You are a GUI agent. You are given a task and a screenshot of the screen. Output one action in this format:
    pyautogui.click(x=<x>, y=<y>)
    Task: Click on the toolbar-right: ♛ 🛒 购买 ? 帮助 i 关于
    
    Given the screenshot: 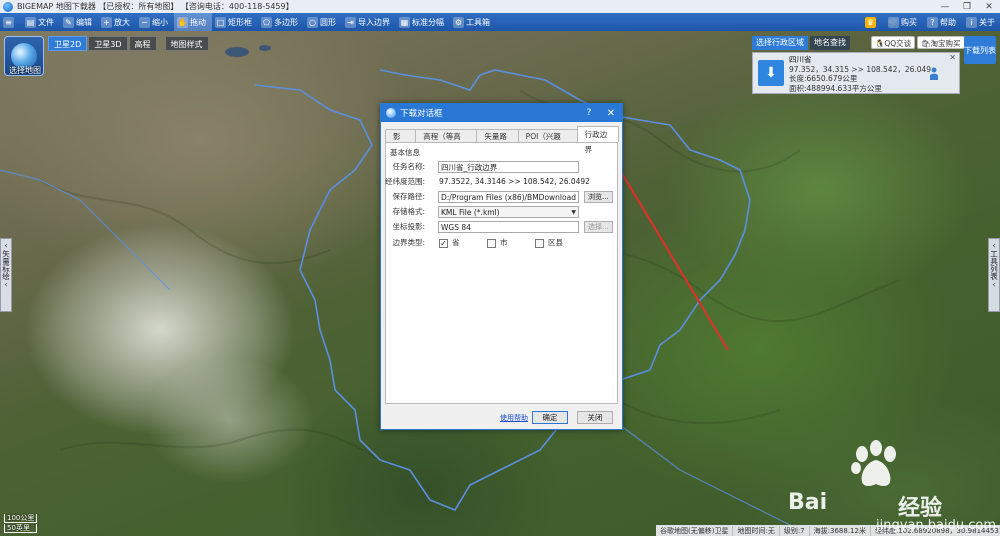 What is the action you would take?
    pyautogui.click(x=930, y=22)
    